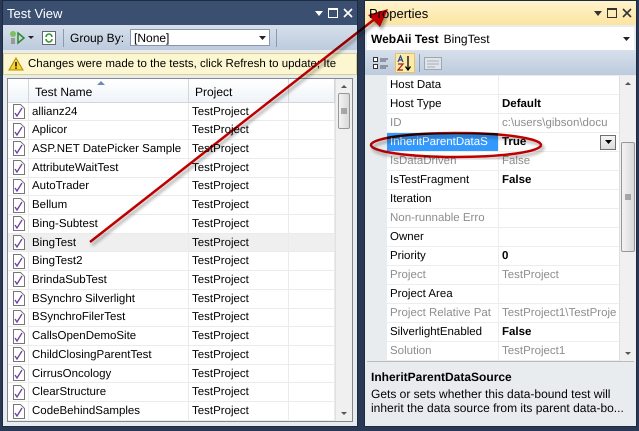 The image size is (639, 431). I want to click on group-by-dropdown: [None], so click(200, 37).